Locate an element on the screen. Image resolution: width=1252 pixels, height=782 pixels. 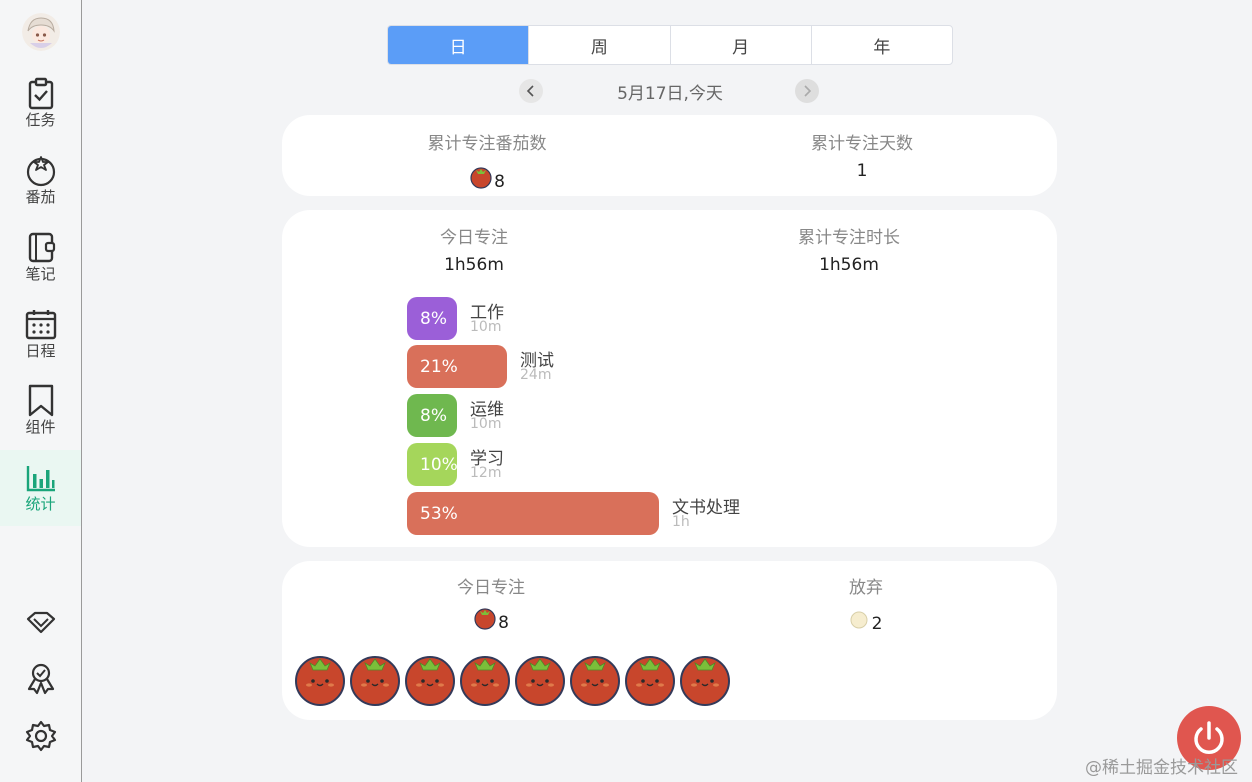
sidebar-item-label: 统计 is located at coordinates (40, 504).